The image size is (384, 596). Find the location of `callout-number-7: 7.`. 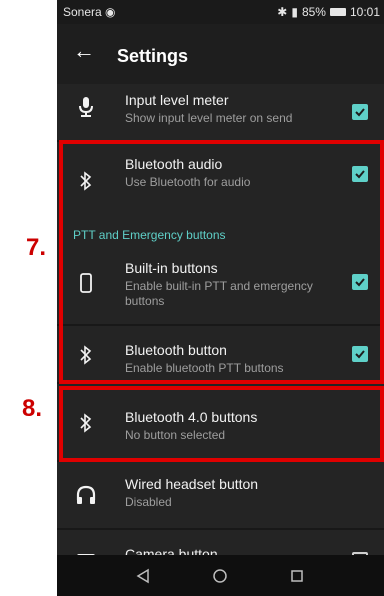

callout-number-7: 7. is located at coordinates (36, 247).